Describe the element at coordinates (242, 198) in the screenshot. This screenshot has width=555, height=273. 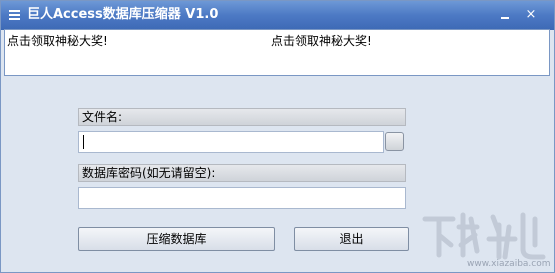
I see `password-input` at that location.